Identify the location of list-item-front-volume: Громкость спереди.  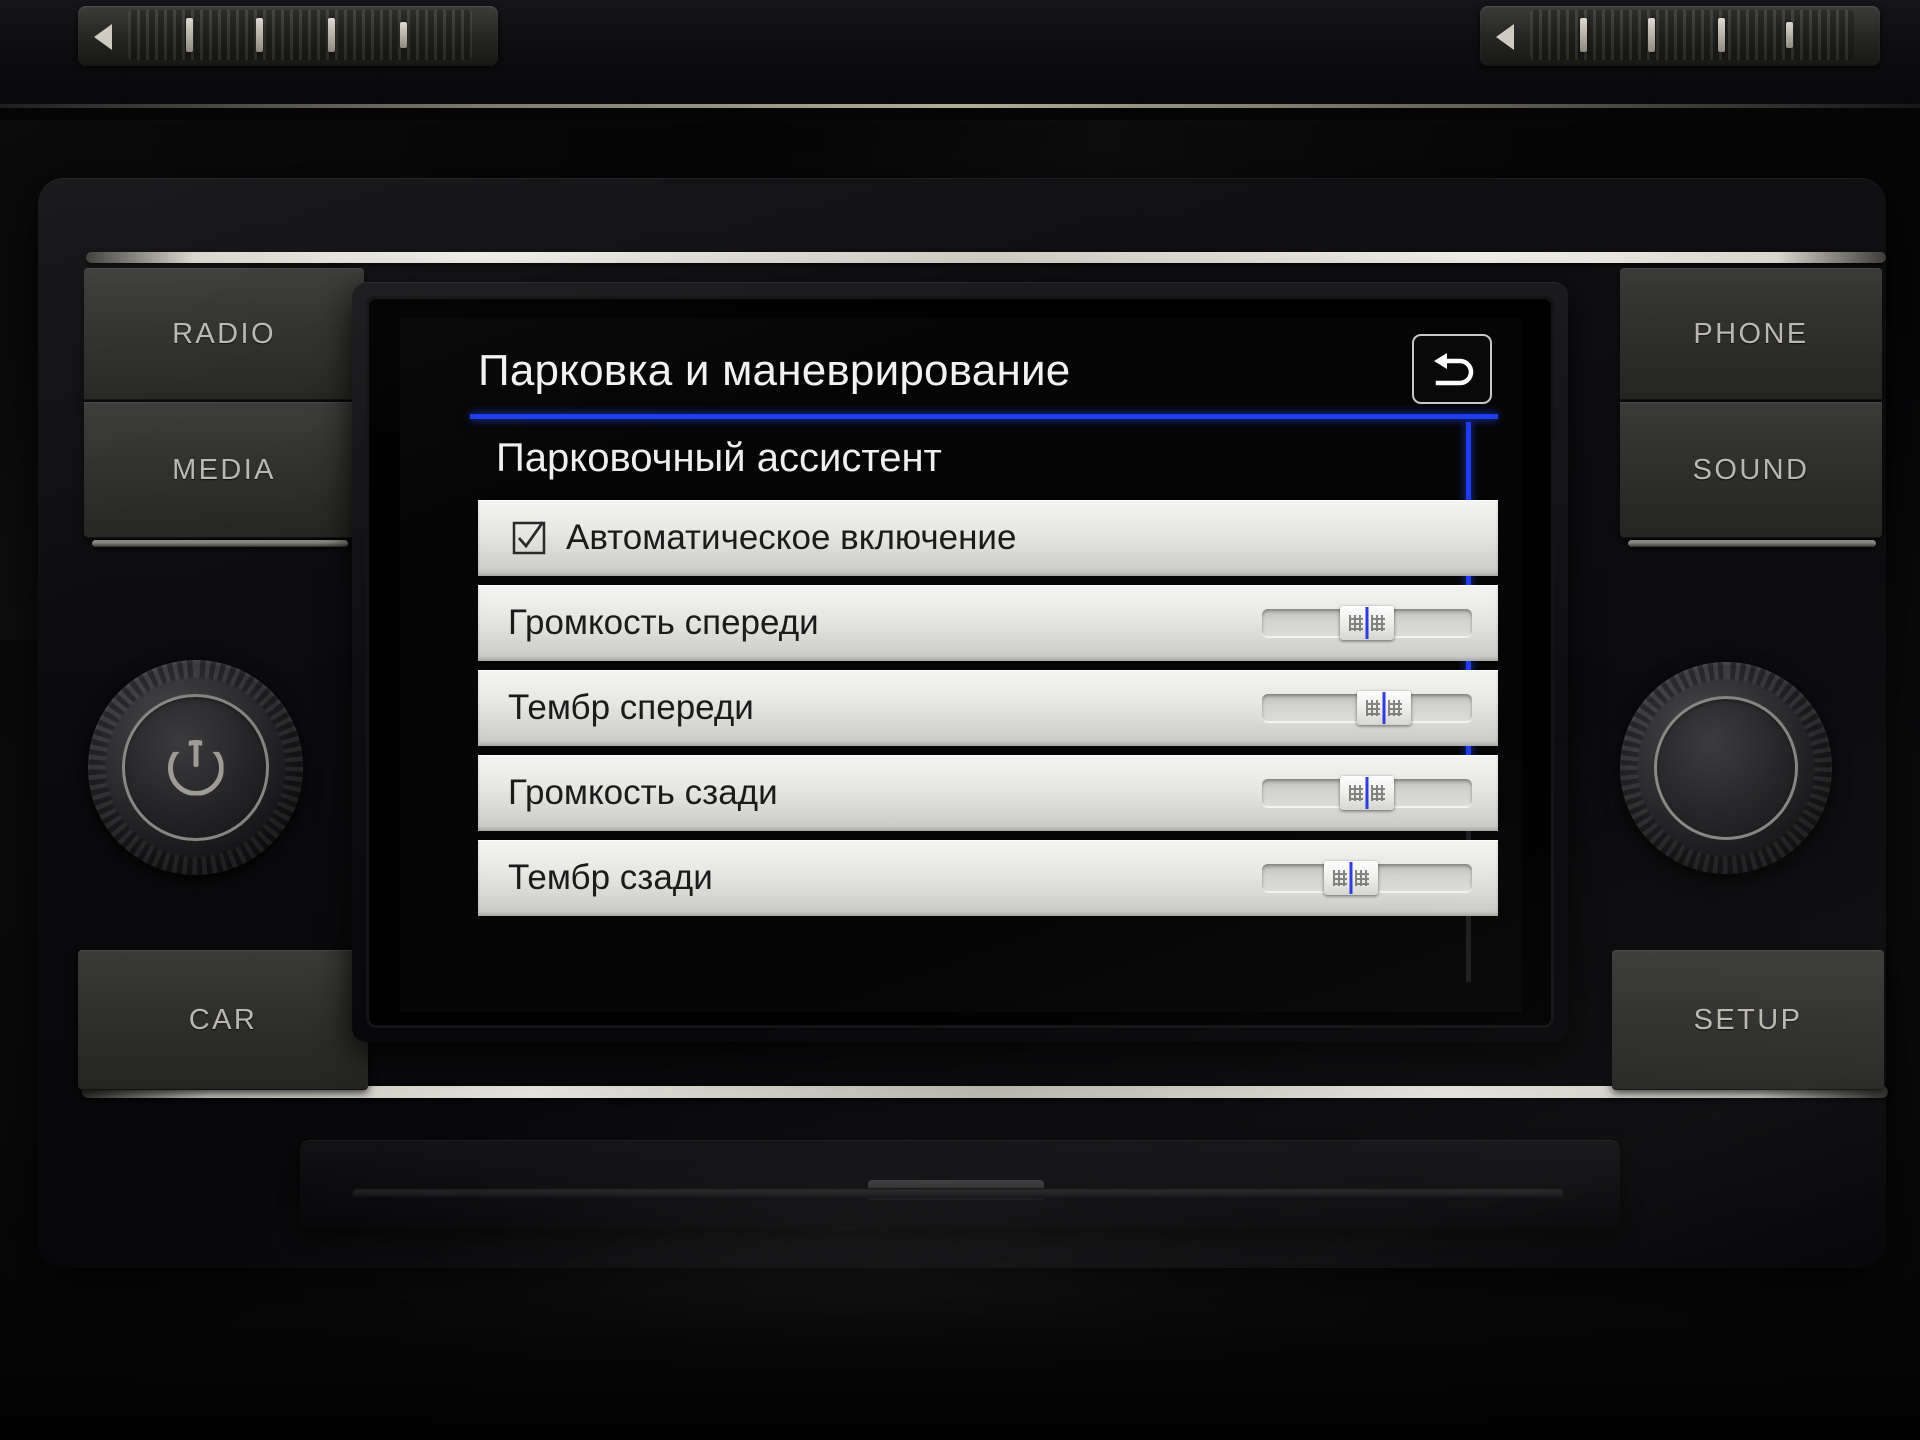
(988, 623).